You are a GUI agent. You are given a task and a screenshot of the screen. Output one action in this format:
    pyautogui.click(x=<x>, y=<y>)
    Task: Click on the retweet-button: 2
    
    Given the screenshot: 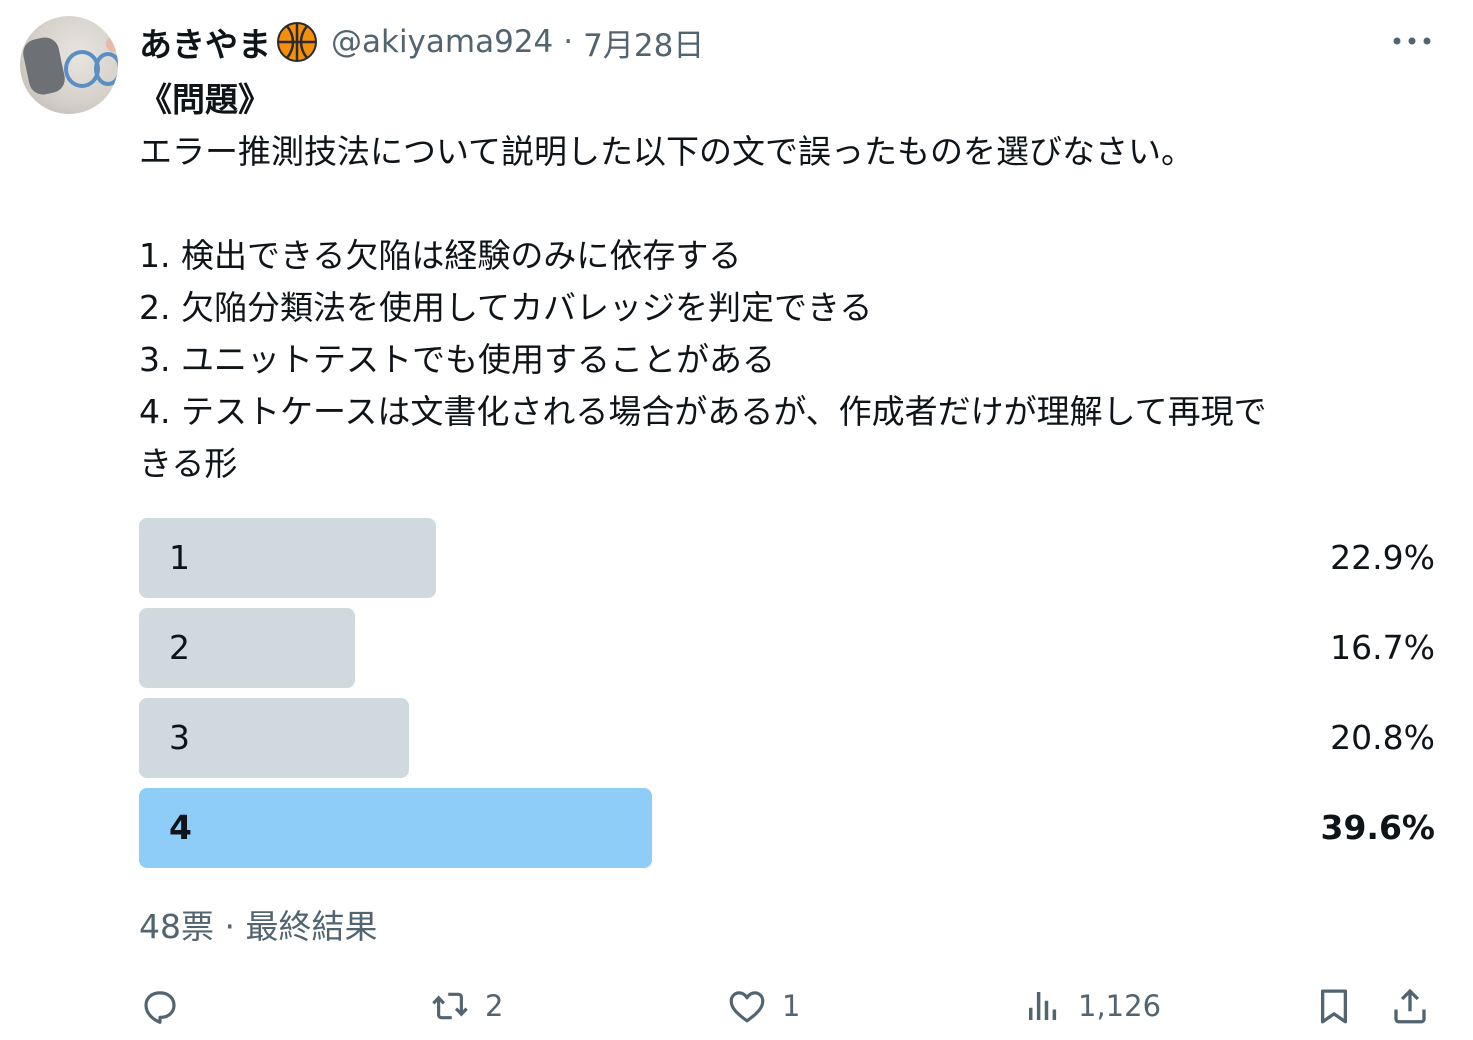 What is the action you would take?
    pyautogui.click(x=466, y=1006)
    